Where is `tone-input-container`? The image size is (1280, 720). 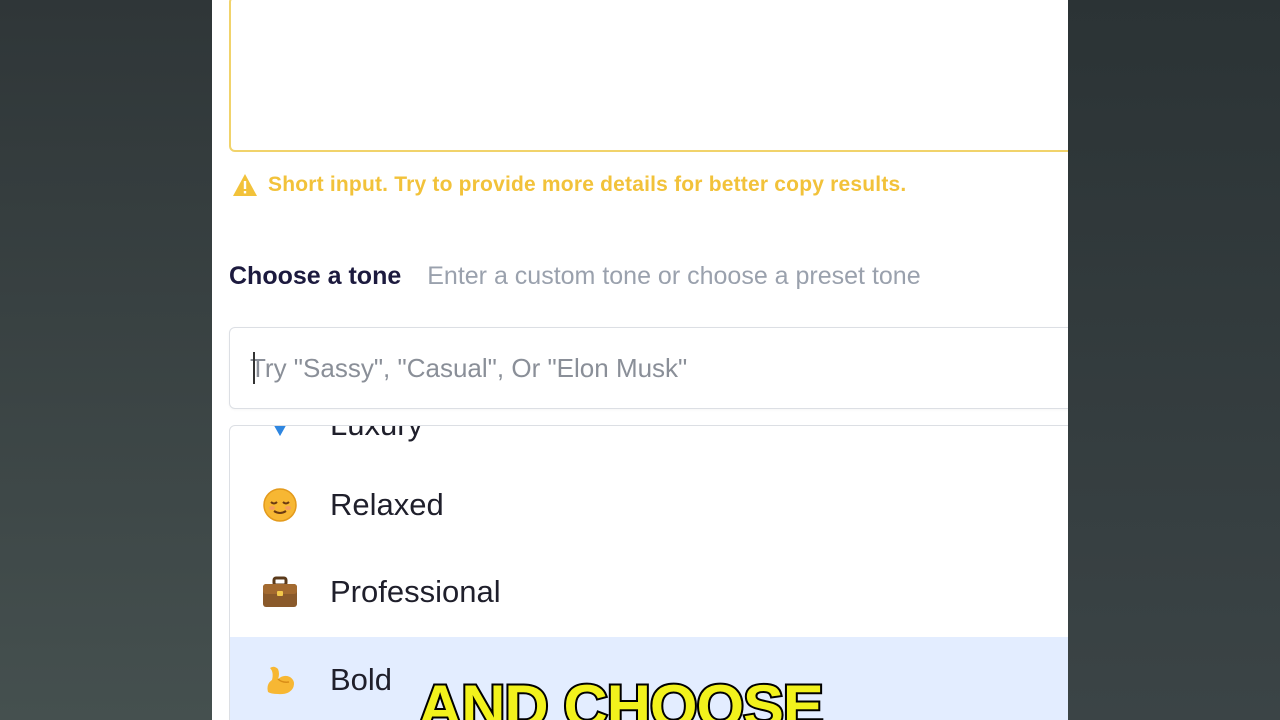 tone-input-container is located at coordinates (648, 368).